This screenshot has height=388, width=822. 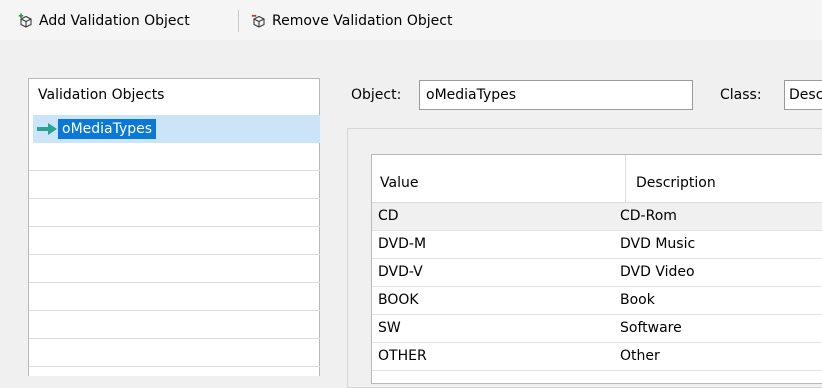 What do you see at coordinates (741, 95) in the screenshot?
I see `class-label: Class:` at bounding box center [741, 95].